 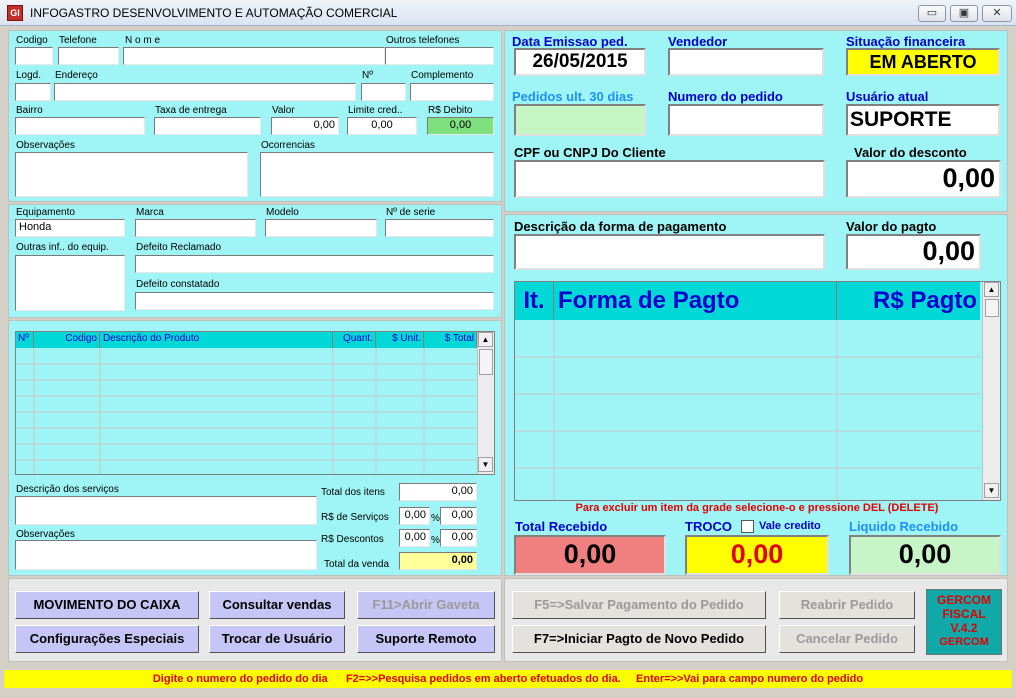 I want to click on descricao-servicos-label: Descrição dos serviços, so click(x=67, y=489).